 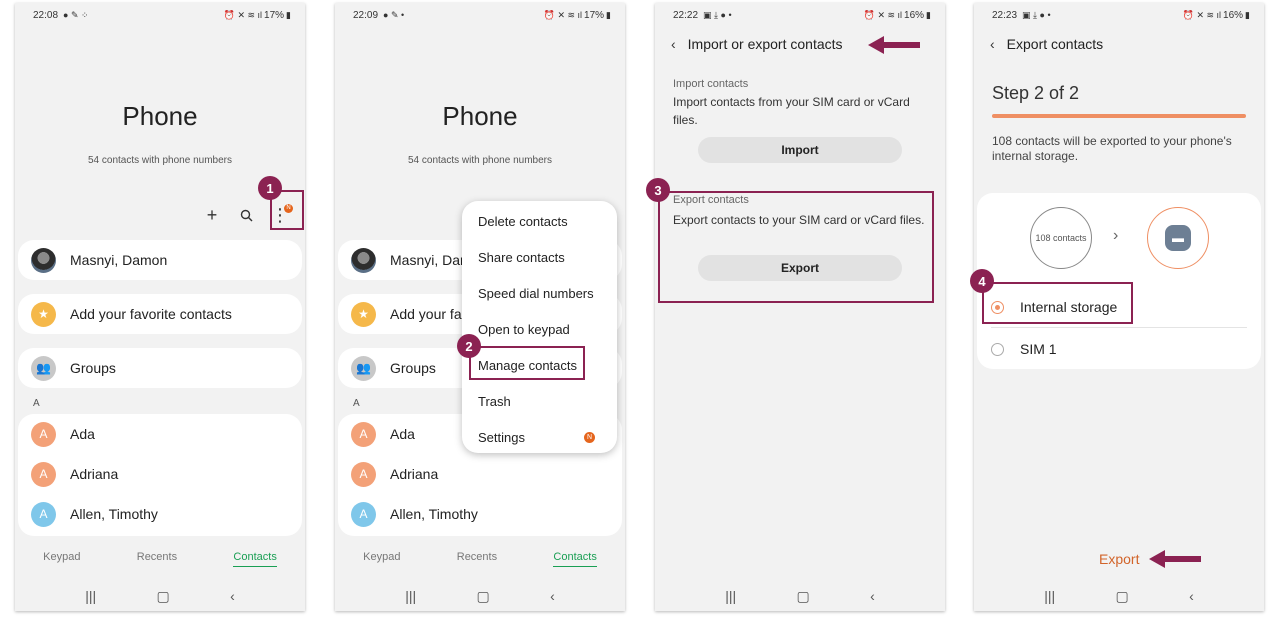 What do you see at coordinates (539, 401) in the screenshot?
I see `menu-item-trash: Trash` at bounding box center [539, 401].